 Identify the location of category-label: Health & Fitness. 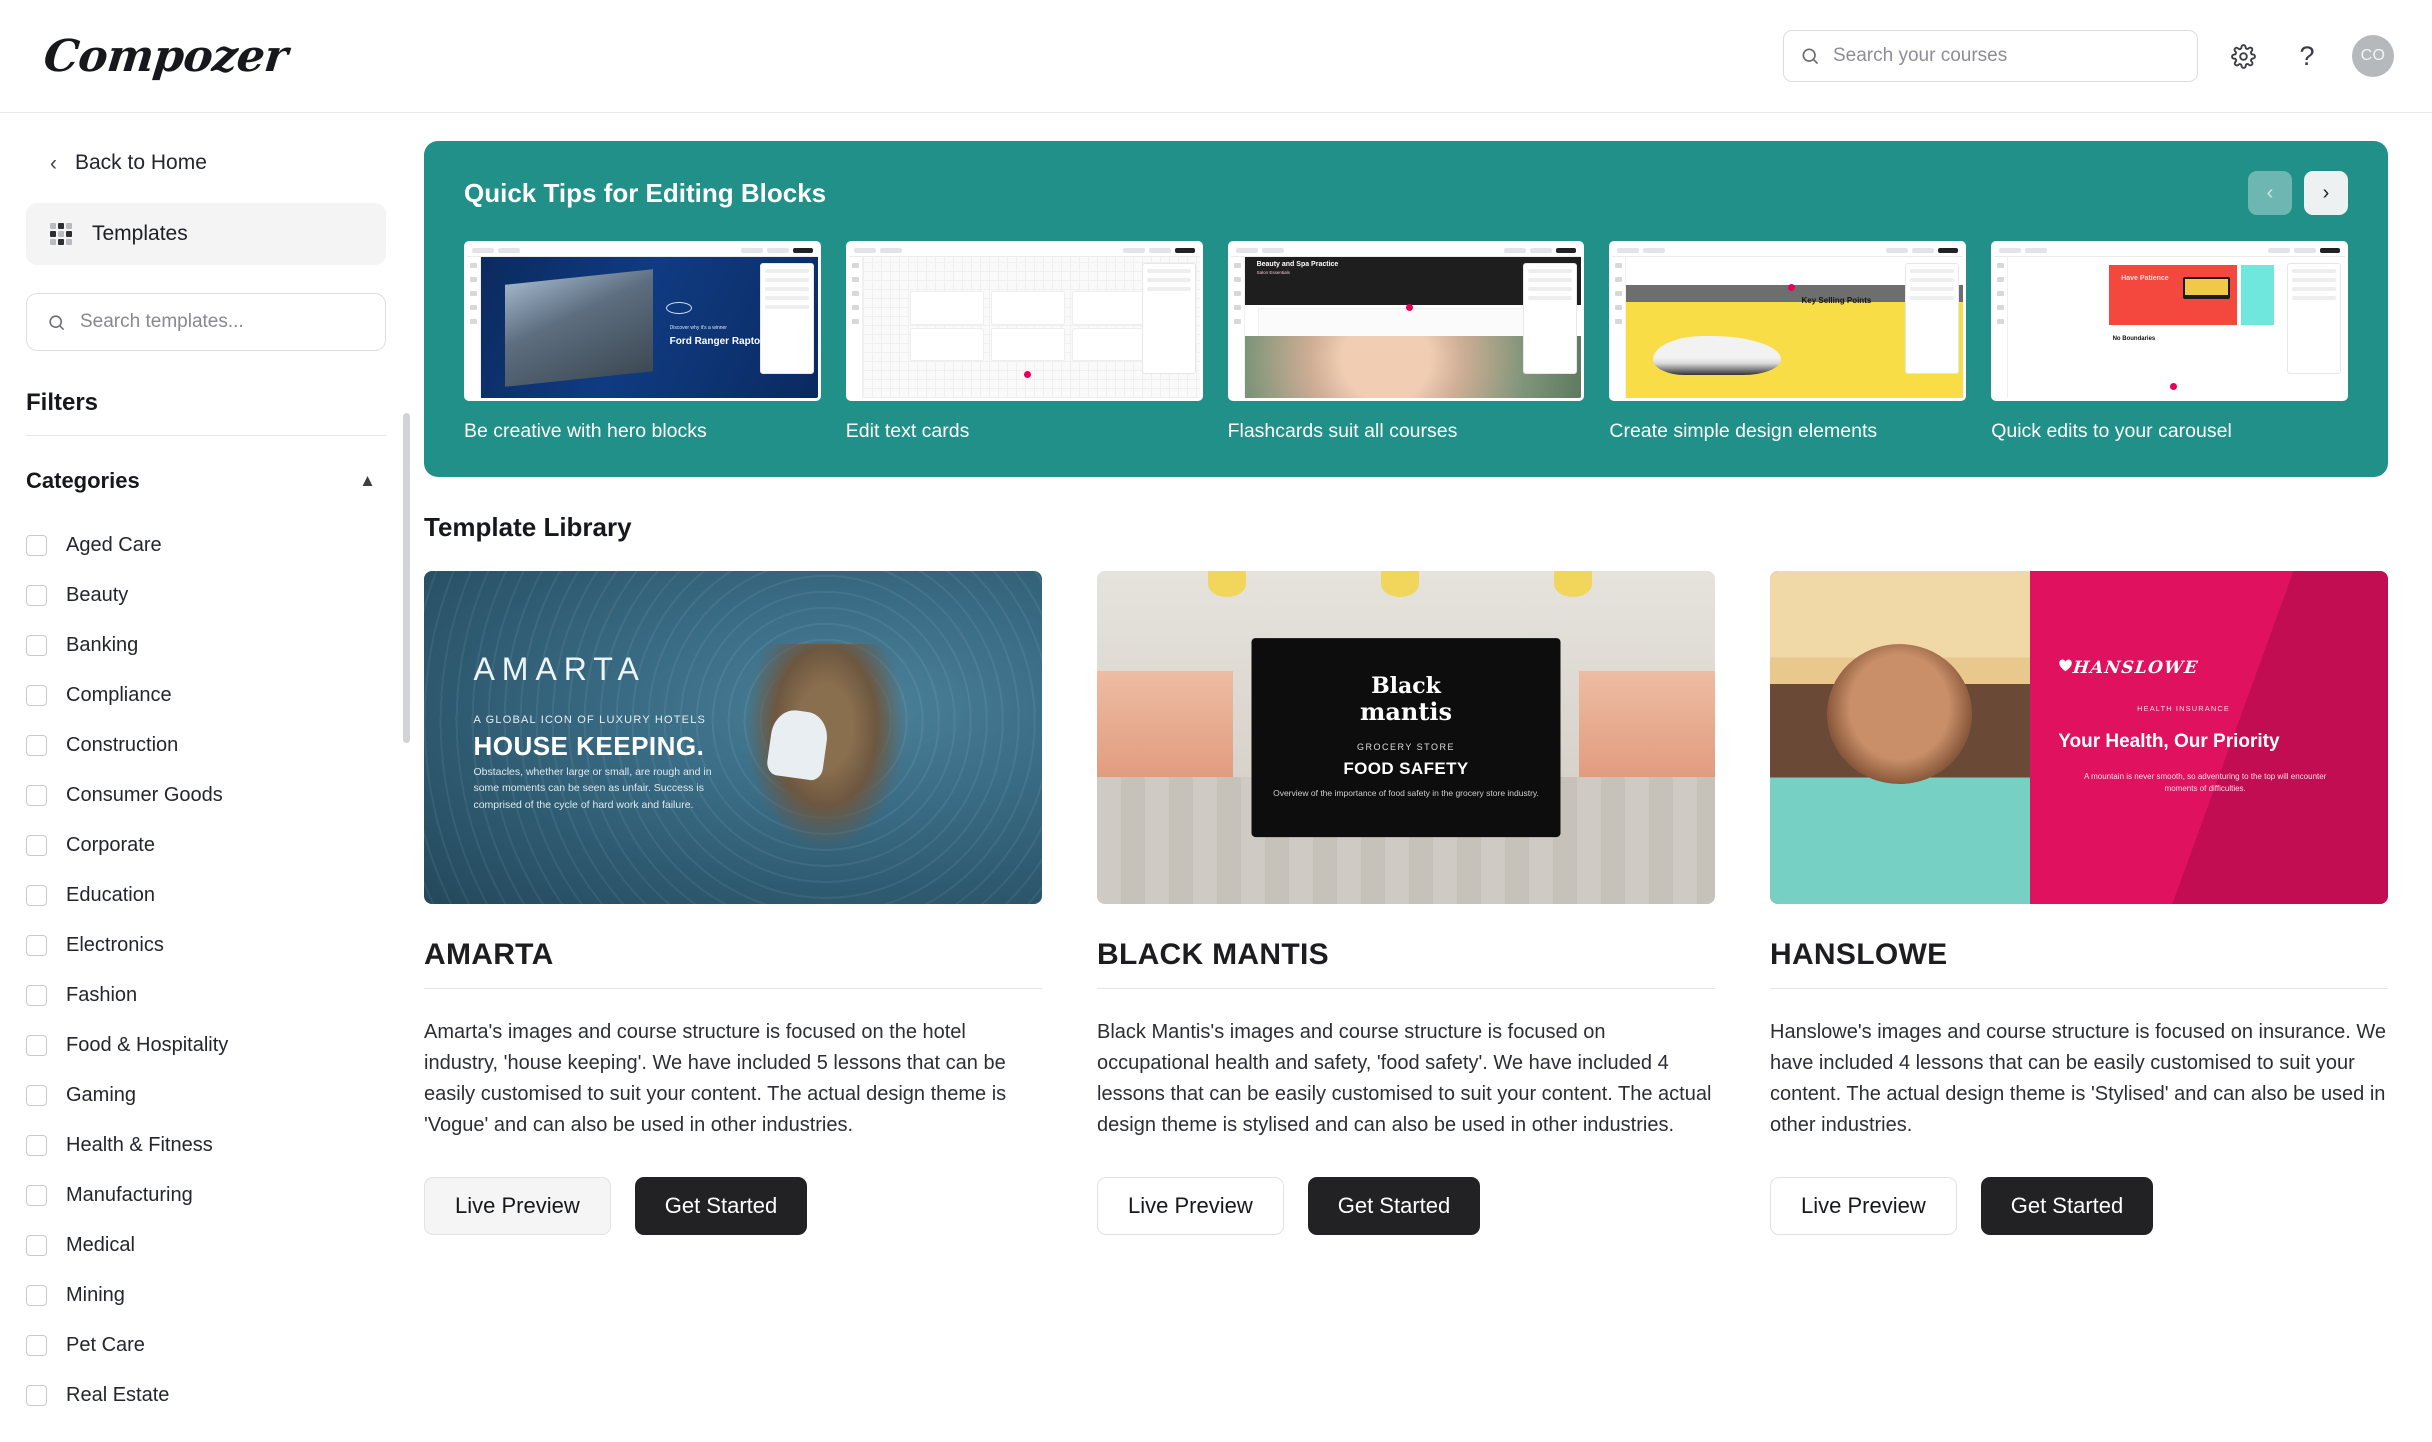
(139, 1144).